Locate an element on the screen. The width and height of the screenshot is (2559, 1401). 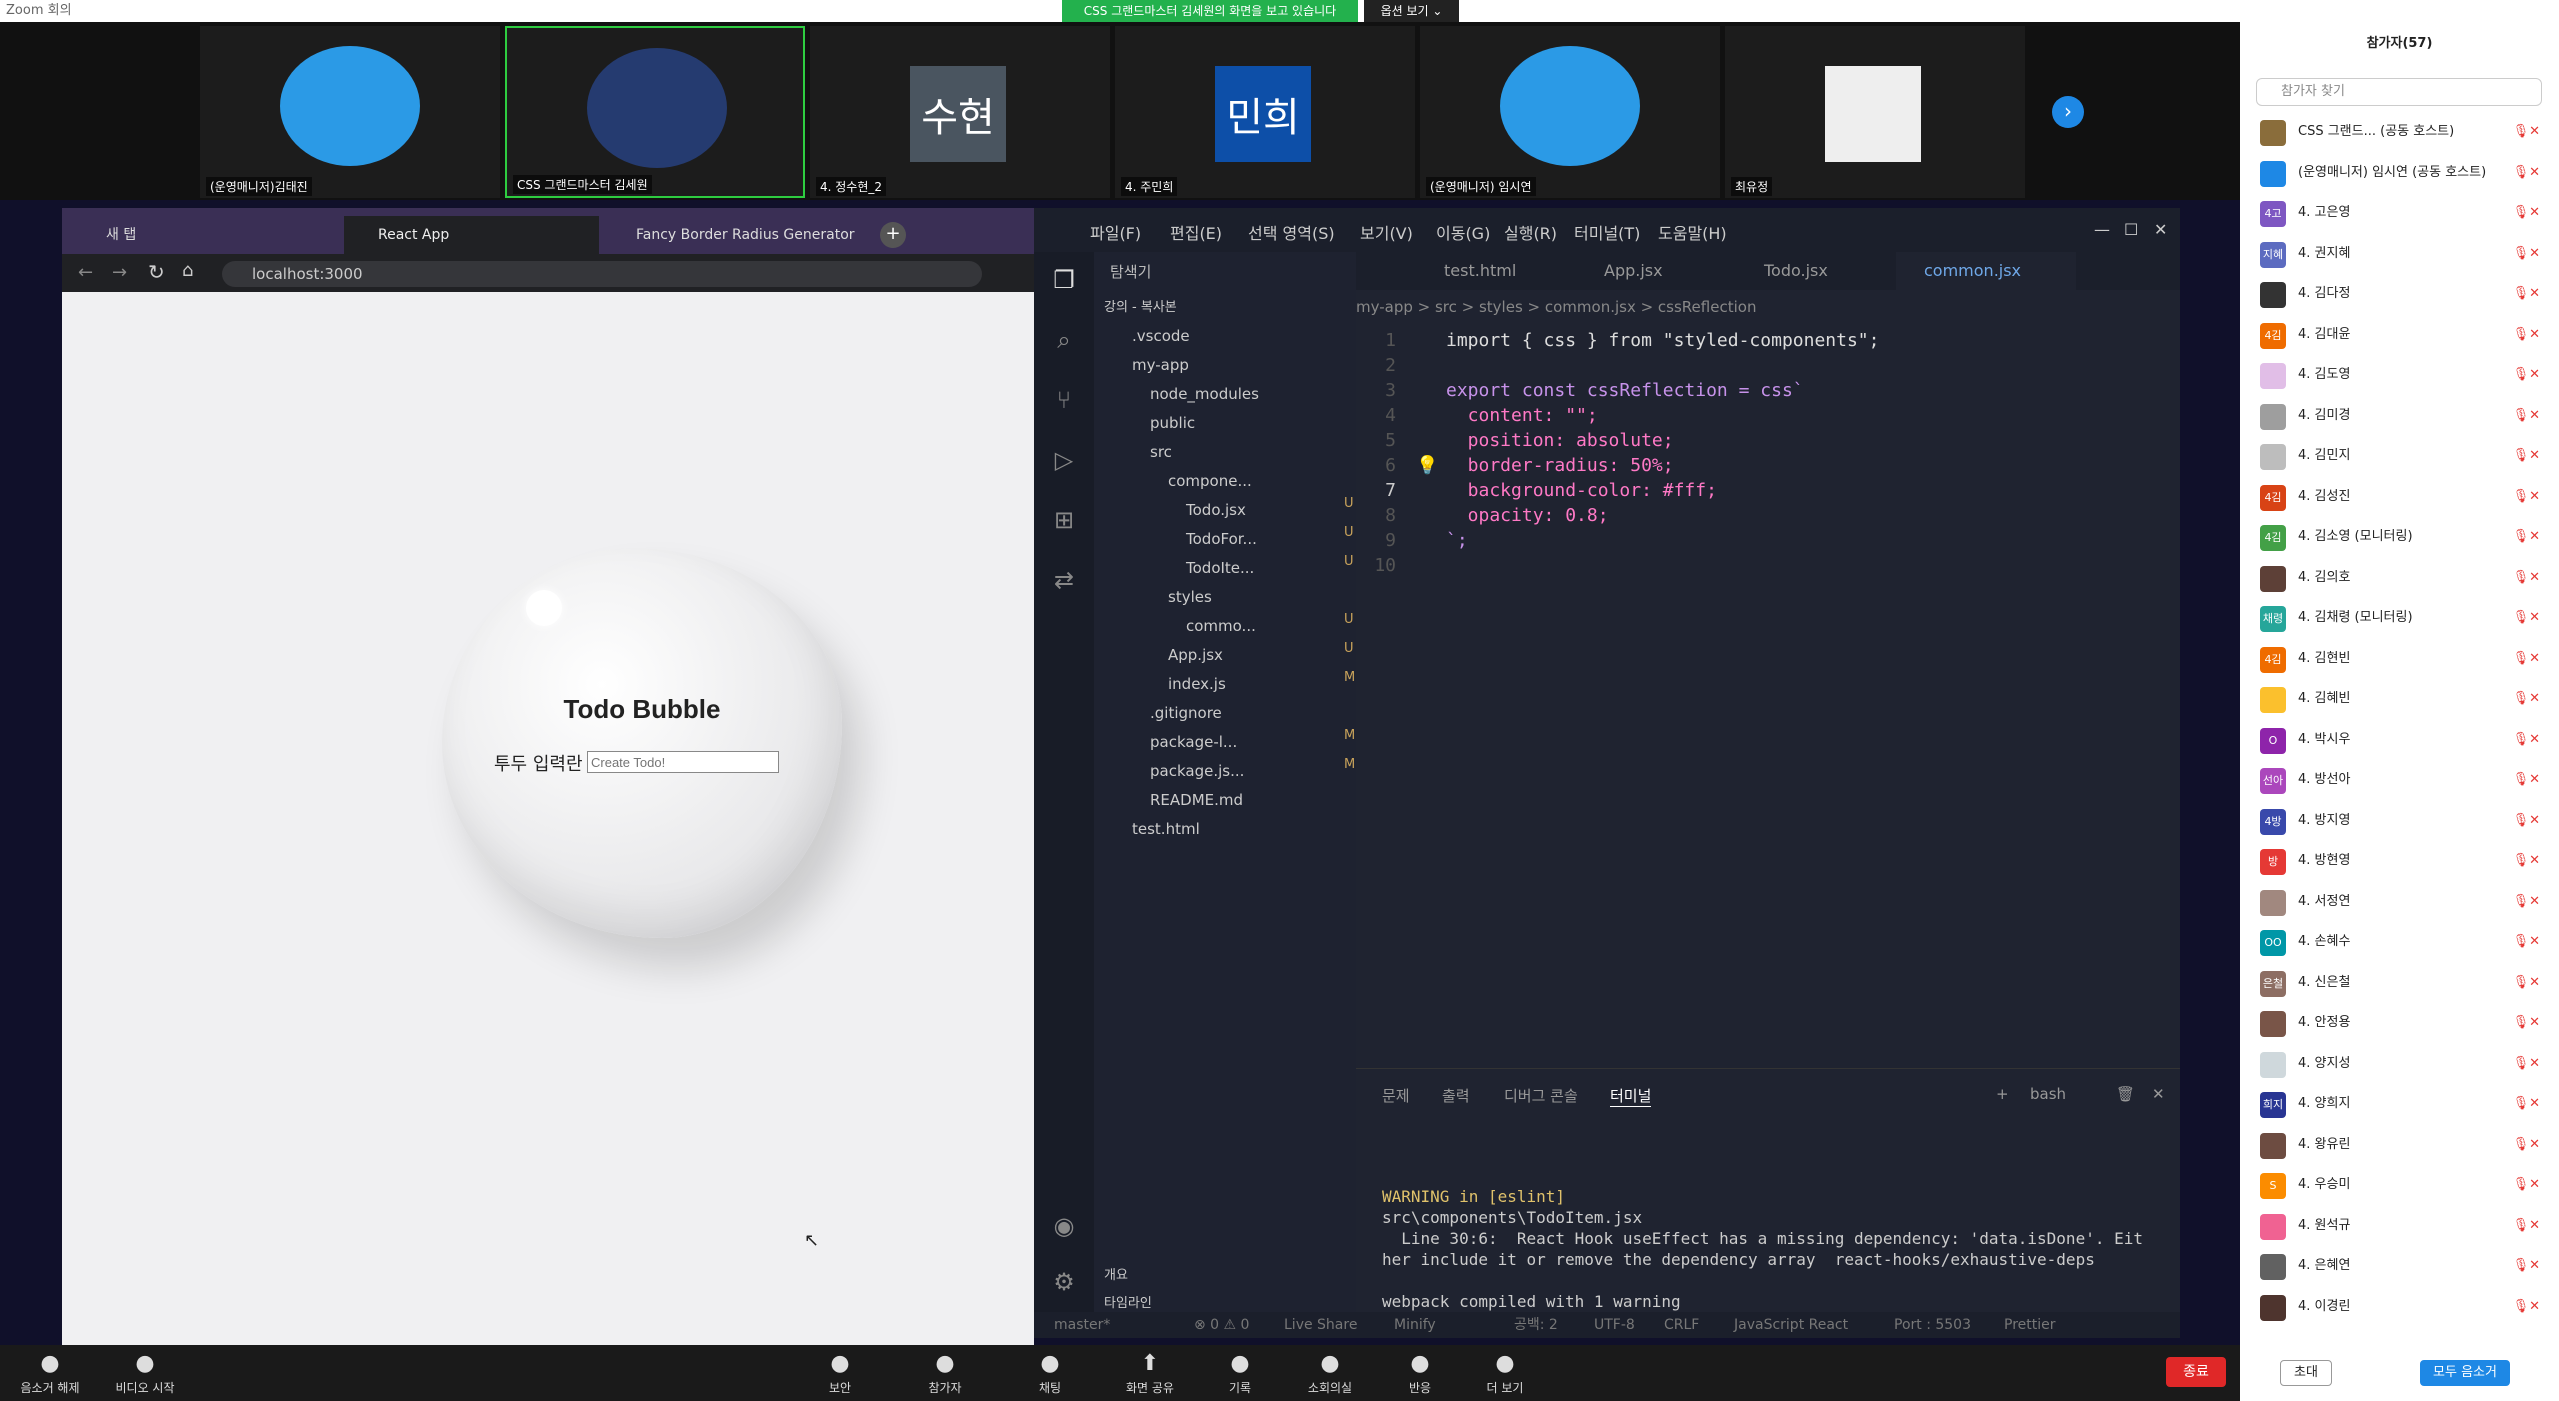
lightbulb-icon: 💡 is located at coordinates (1427, 465).